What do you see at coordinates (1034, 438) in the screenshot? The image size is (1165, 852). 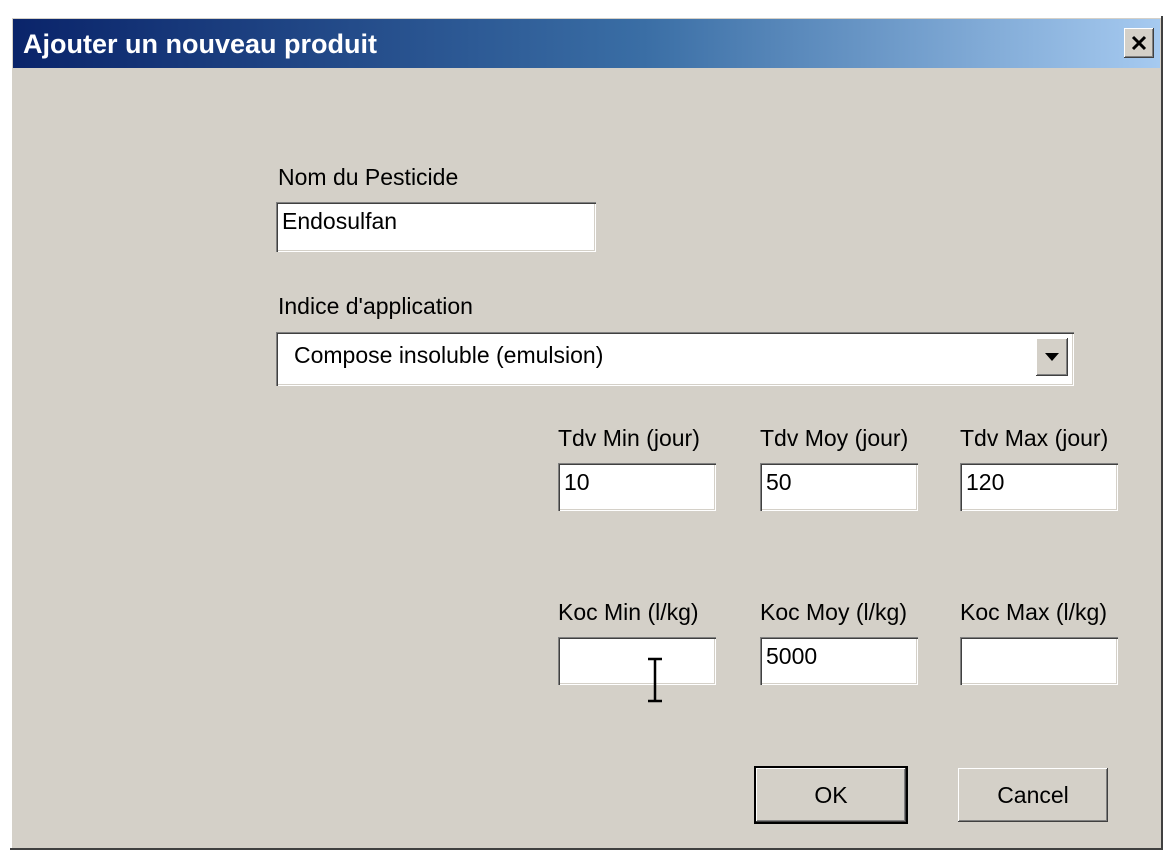 I see `tdv-max-label: Tdv Max (jour)` at bounding box center [1034, 438].